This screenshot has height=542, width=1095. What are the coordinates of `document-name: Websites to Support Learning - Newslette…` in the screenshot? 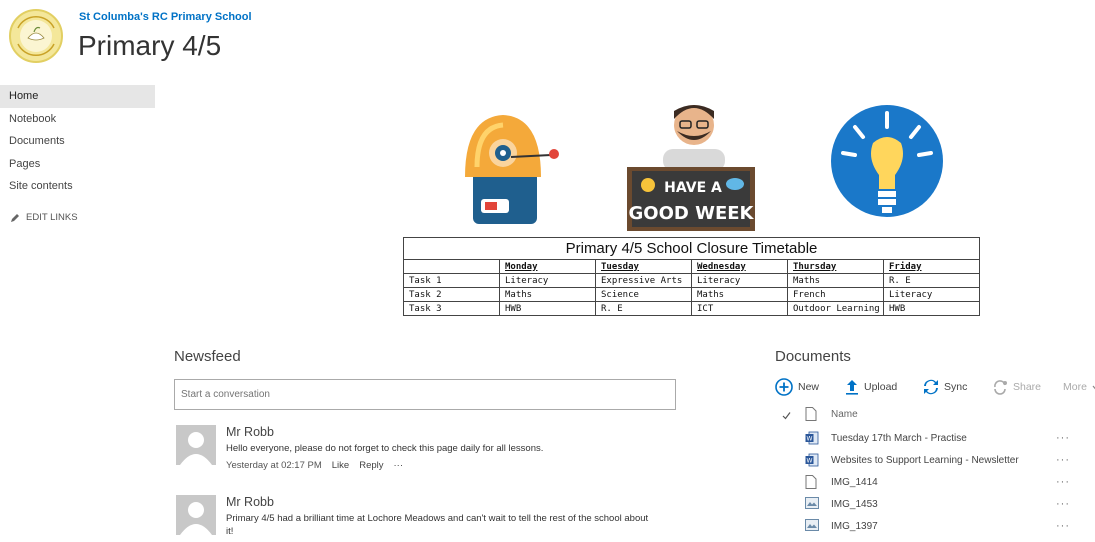 It's located at (925, 460).